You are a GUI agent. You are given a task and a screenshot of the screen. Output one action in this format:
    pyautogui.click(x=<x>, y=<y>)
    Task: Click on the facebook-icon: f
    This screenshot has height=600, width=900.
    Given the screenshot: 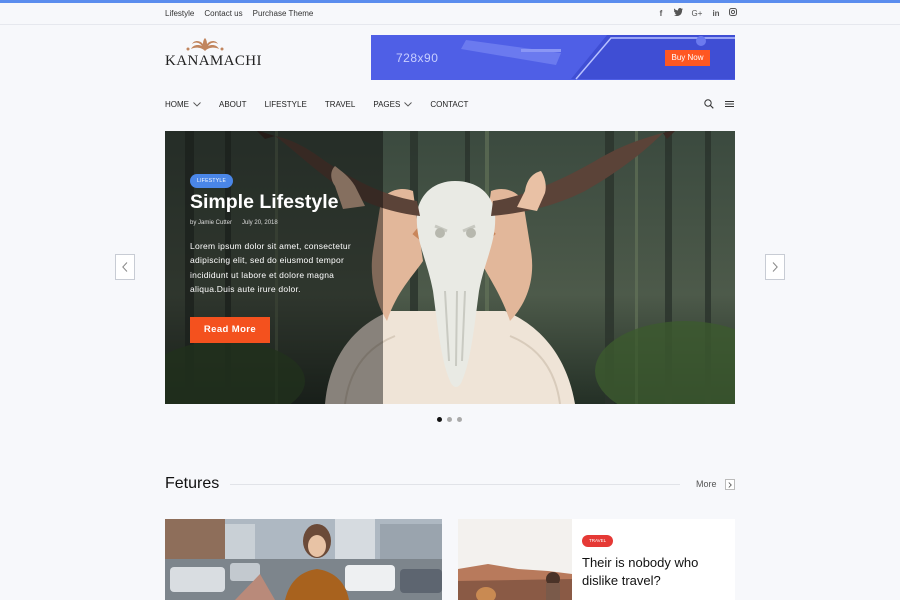 What is the action you would take?
    pyautogui.click(x=661, y=14)
    